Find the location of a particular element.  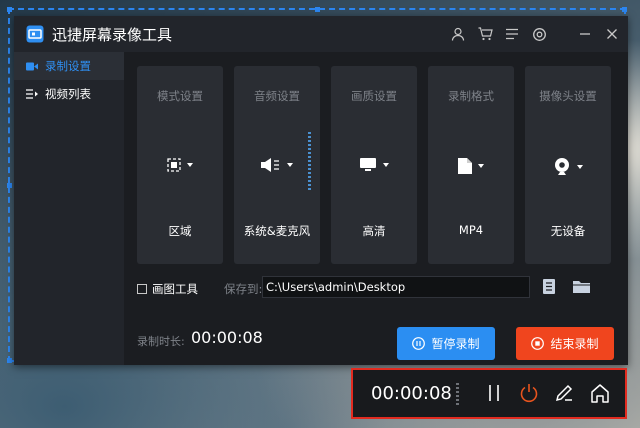

recording-row: 录制时长: 00:00:08 暂停录制 结束录制 is located at coordinates (382, 341).